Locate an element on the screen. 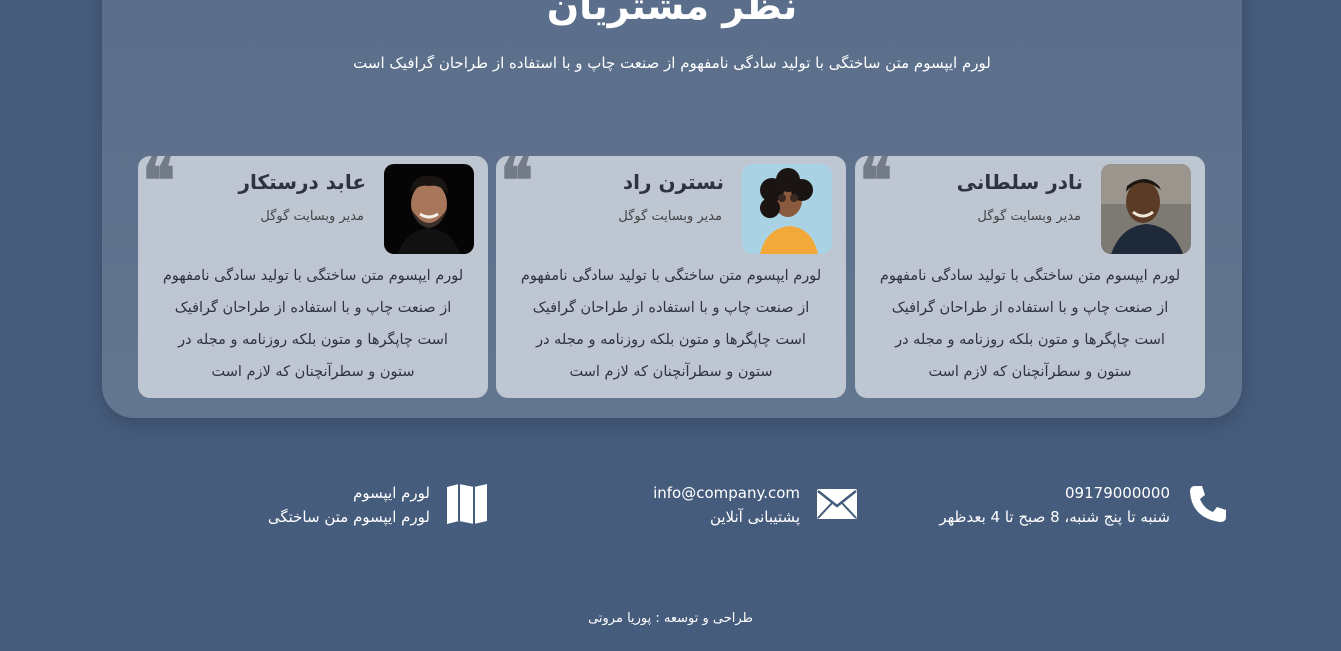  phone-number: 09179000000 is located at coordinates (1117, 493).